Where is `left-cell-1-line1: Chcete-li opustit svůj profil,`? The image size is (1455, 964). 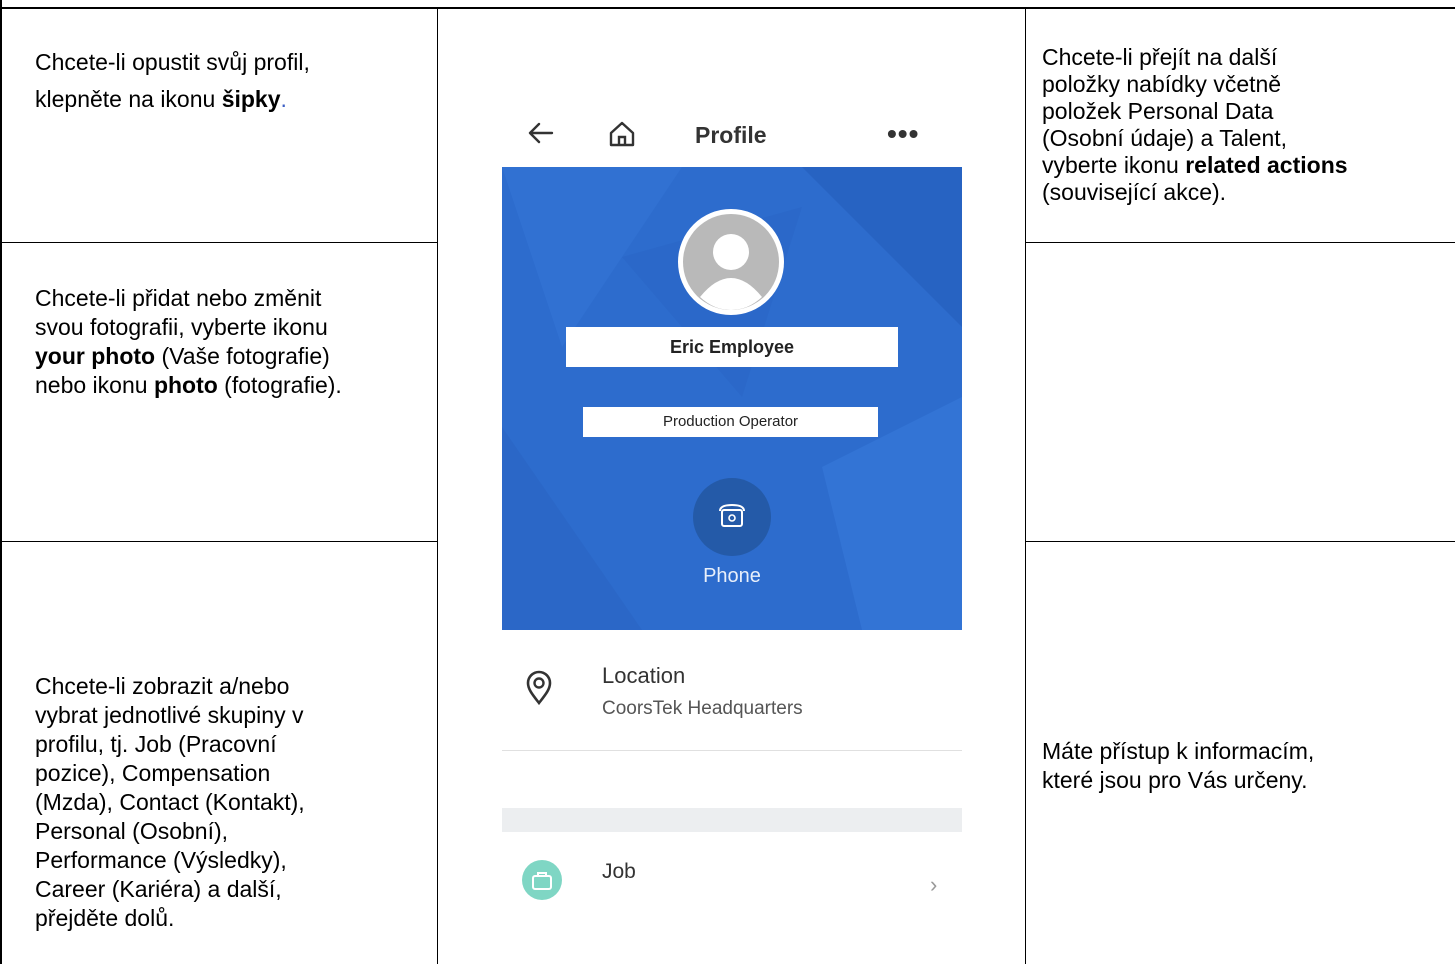 left-cell-1-line1: Chcete-li opustit svůj profil, is located at coordinates (172, 62).